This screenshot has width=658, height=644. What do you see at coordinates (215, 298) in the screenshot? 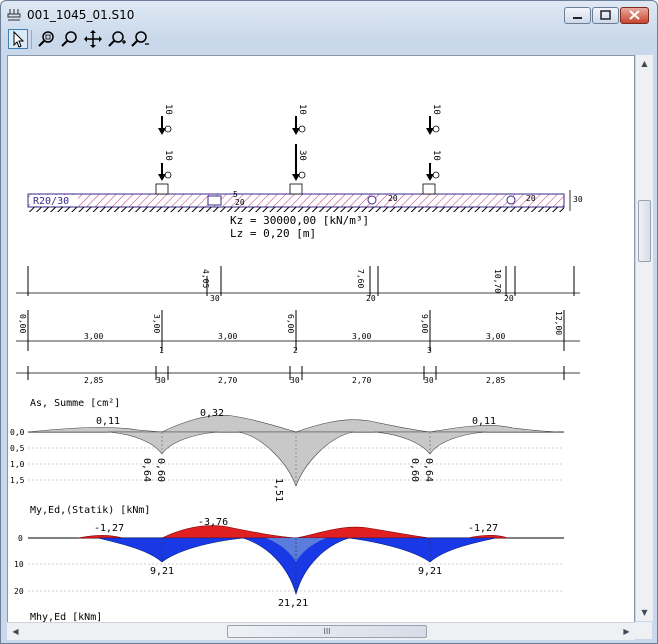
I see `span-width-label: 30` at bounding box center [215, 298].